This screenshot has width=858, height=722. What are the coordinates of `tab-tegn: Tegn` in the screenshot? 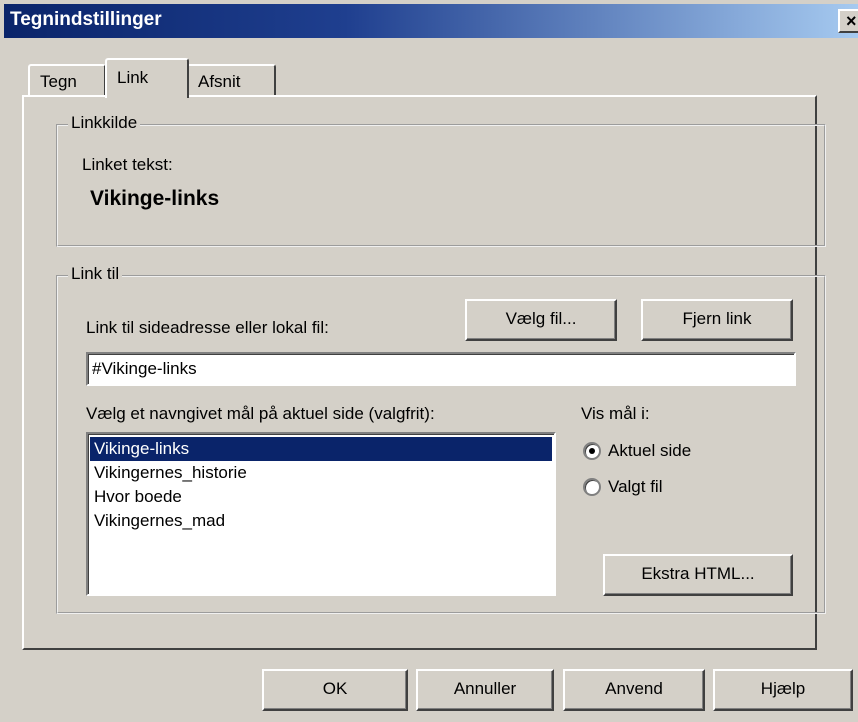 It's located at (67, 80).